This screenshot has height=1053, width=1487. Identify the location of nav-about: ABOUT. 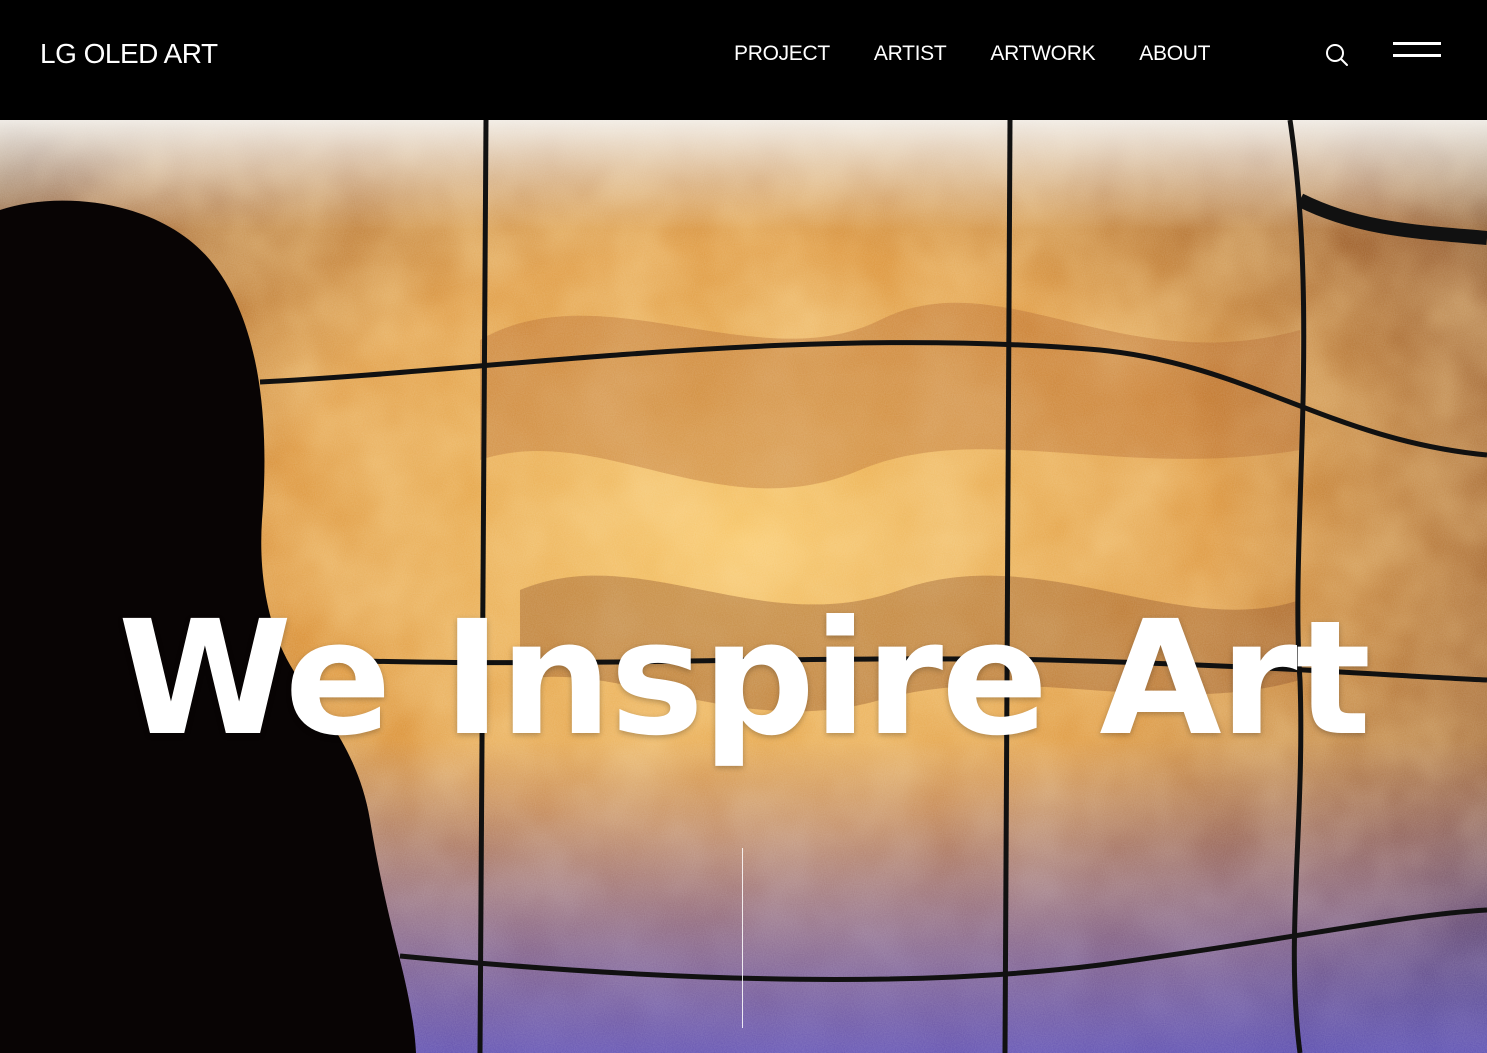
(1174, 54).